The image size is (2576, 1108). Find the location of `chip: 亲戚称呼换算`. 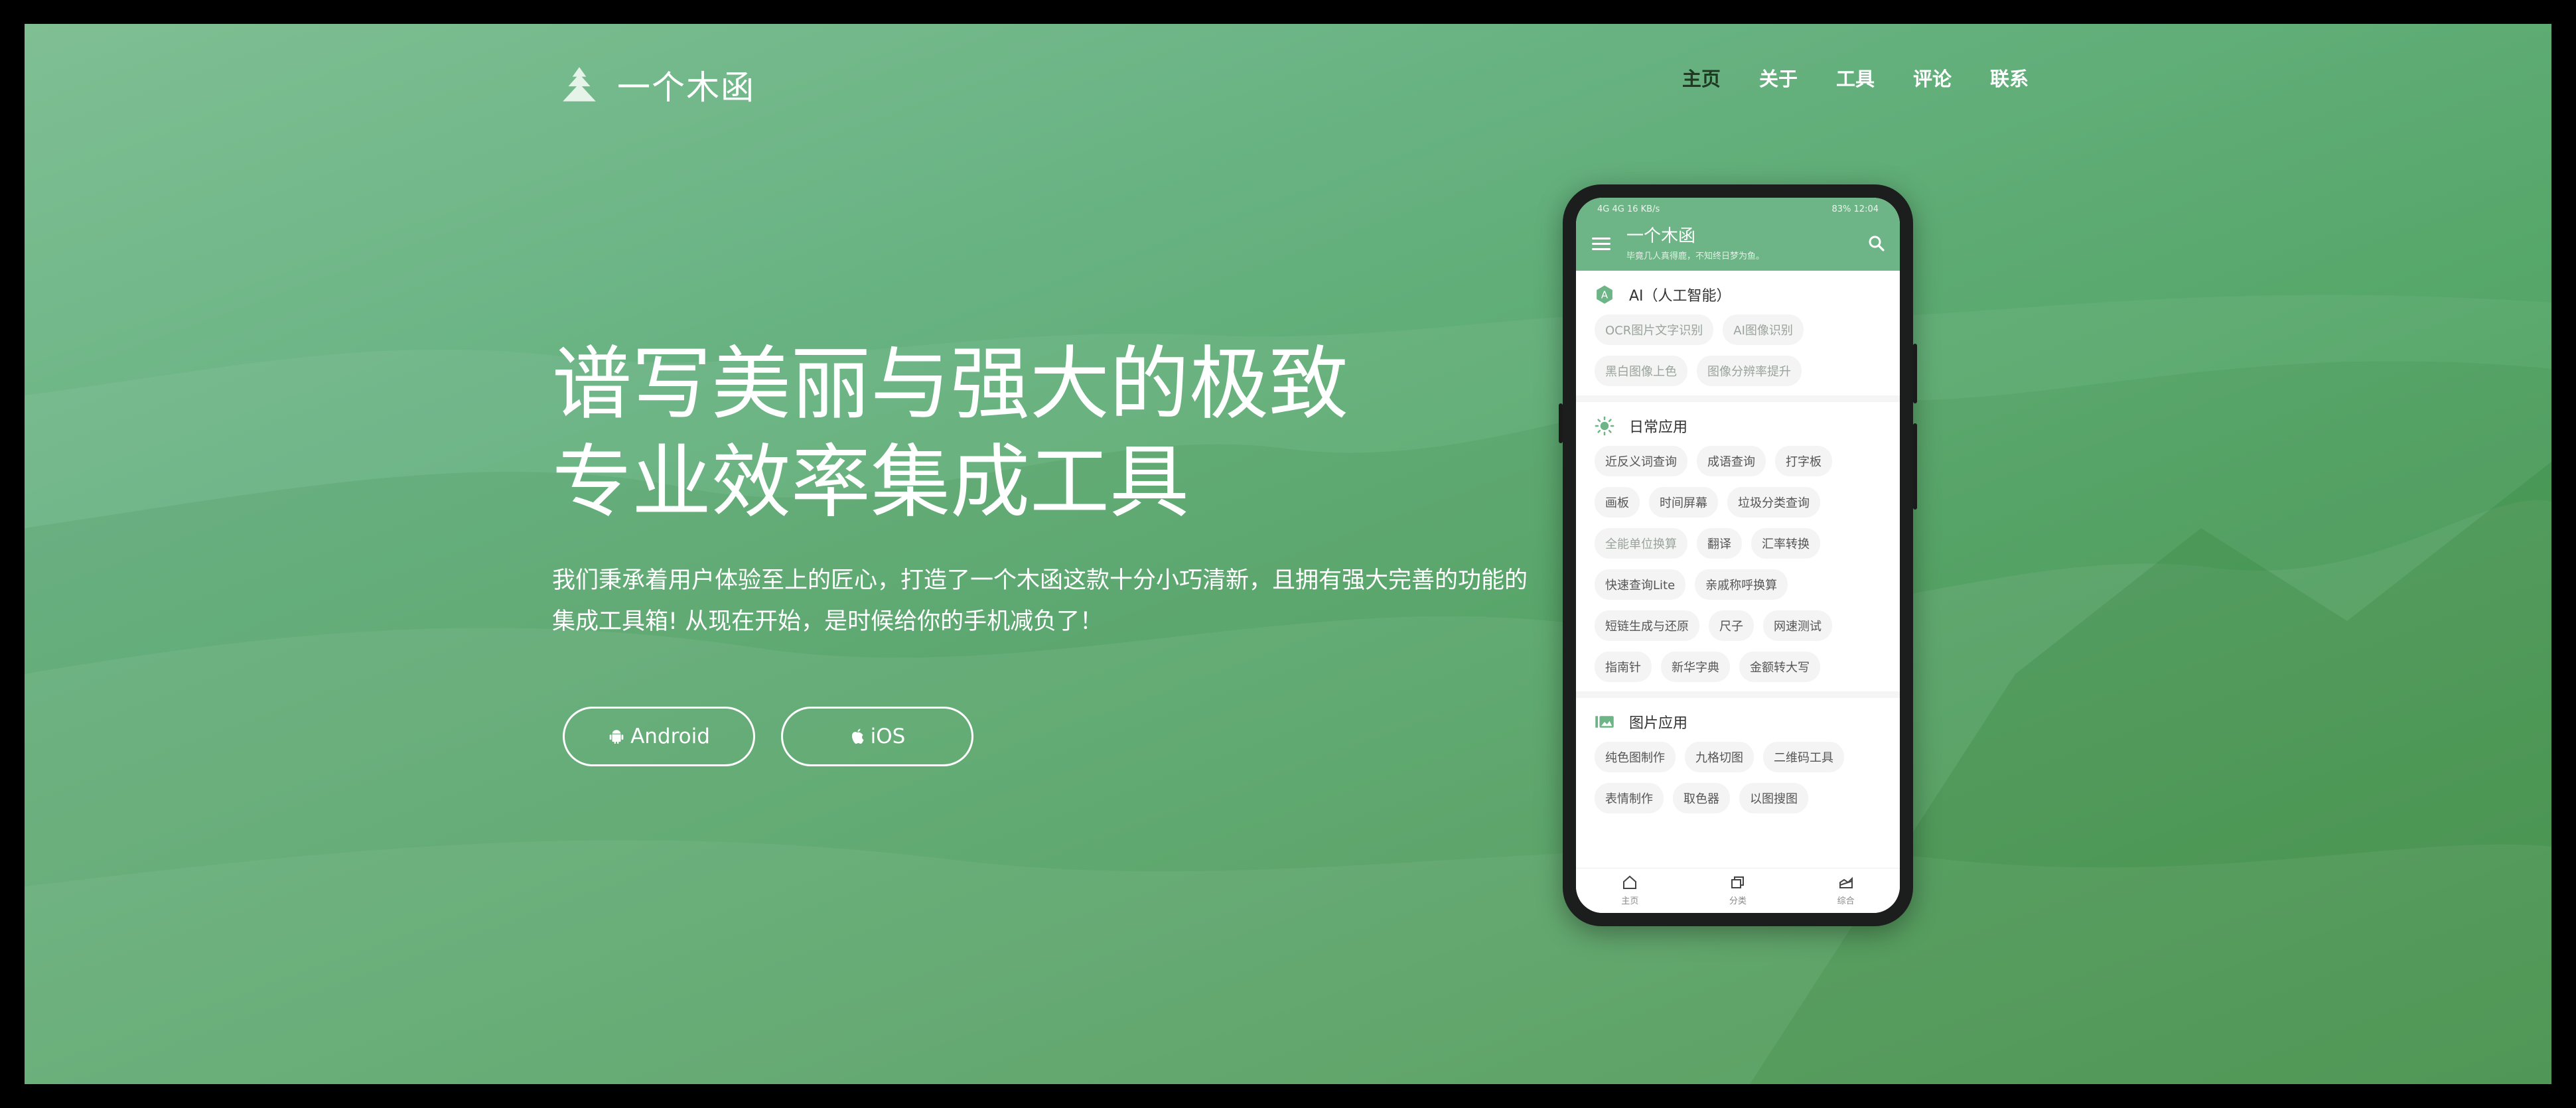

chip: 亲戚称呼换算 is located at coordinates (1742, 585).